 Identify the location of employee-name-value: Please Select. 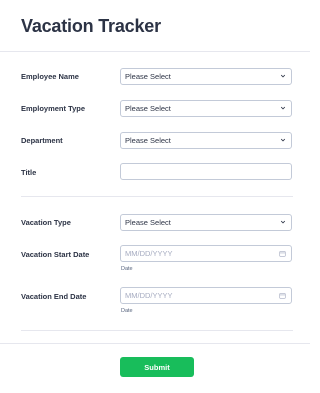
(148, 76).